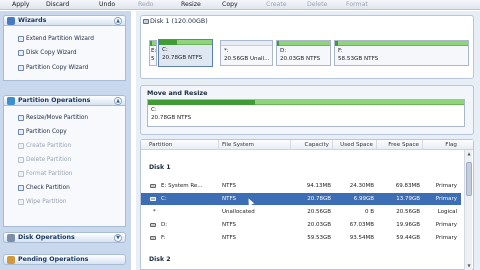 This screenshot has width=480, height=270. I want to click on redo-button: Redo, so click(146, 5).